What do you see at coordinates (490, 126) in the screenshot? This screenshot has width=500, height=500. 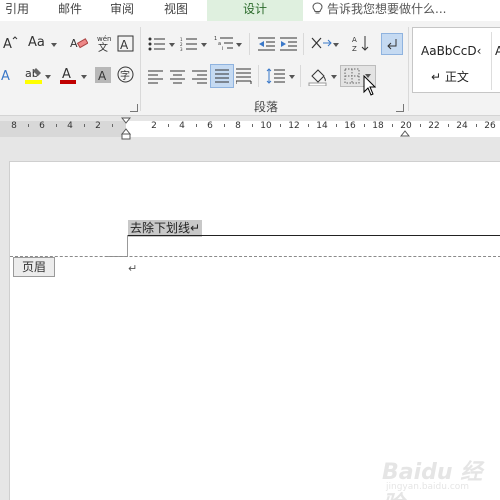 I see `ruler-label: 26` at bounding box center [490, 126].